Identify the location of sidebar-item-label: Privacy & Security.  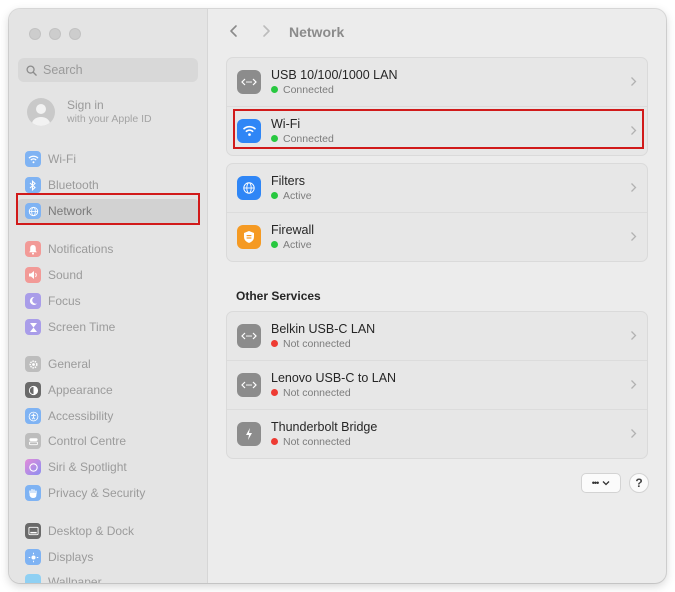
(97, 493).